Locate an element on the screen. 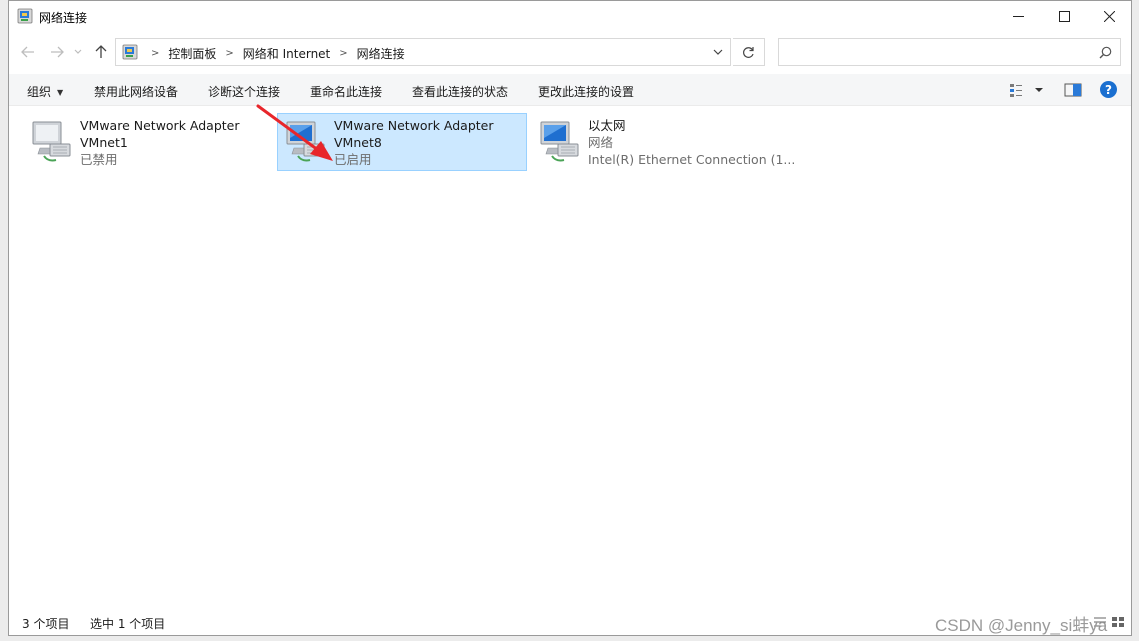 The width and height of the screenshot is (1139, 641). maximize-button is located at coordinates (1064, 16).